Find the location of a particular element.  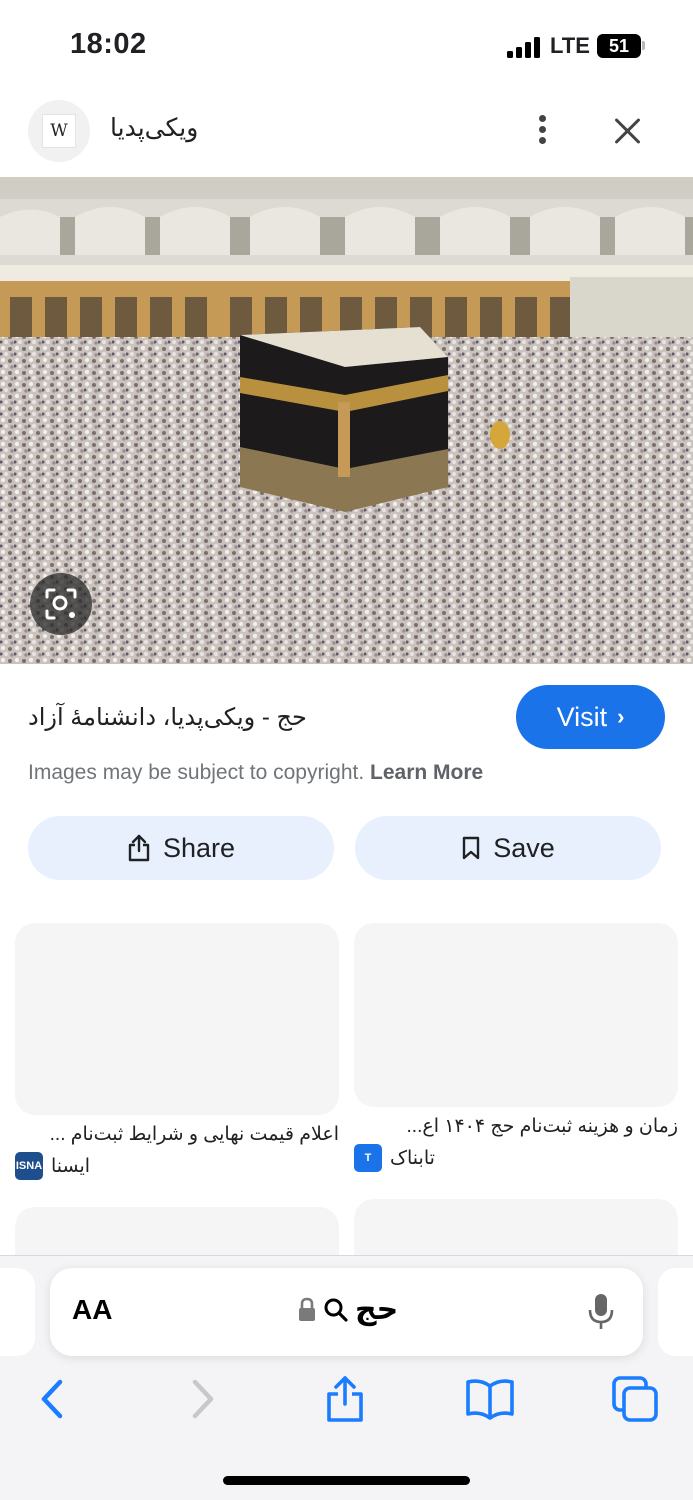

battery-icon: 51 is located at coordinates (619, 46).